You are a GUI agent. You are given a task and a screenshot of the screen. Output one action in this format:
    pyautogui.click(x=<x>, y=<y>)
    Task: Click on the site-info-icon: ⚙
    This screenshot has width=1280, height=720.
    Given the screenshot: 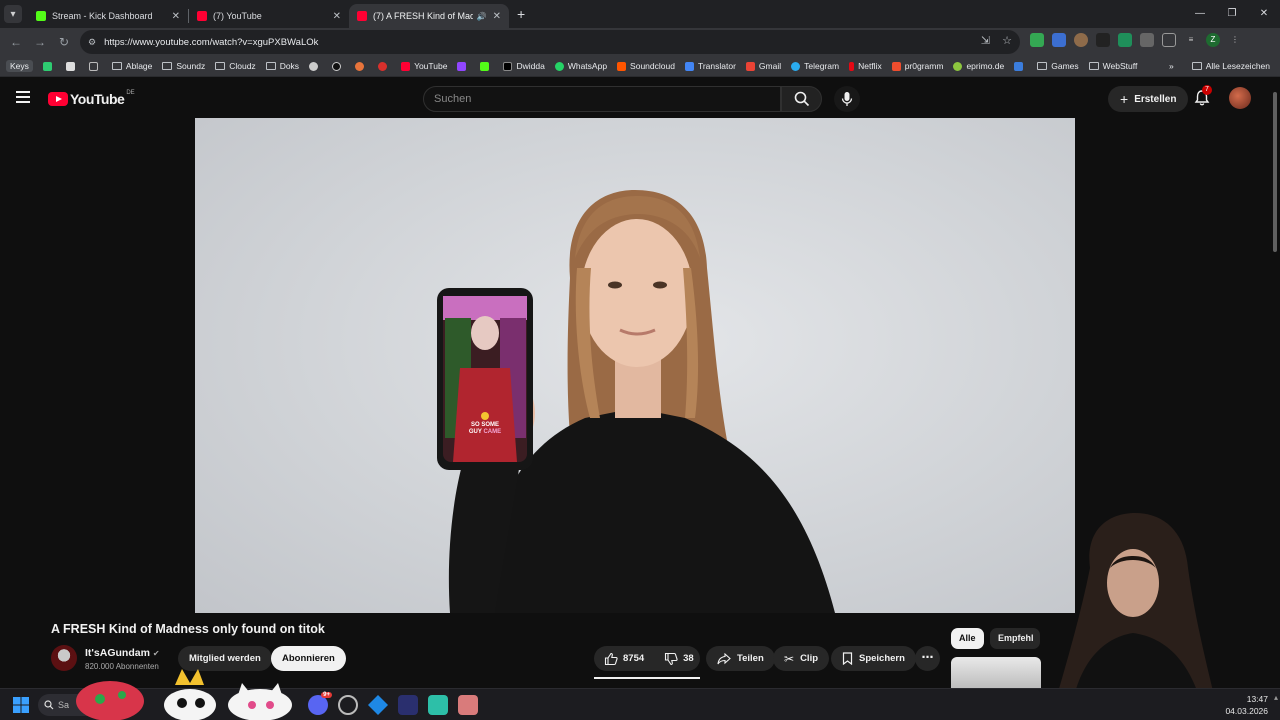 What is the action you would take?
    pyautogui.click(x=92, y=42)
    